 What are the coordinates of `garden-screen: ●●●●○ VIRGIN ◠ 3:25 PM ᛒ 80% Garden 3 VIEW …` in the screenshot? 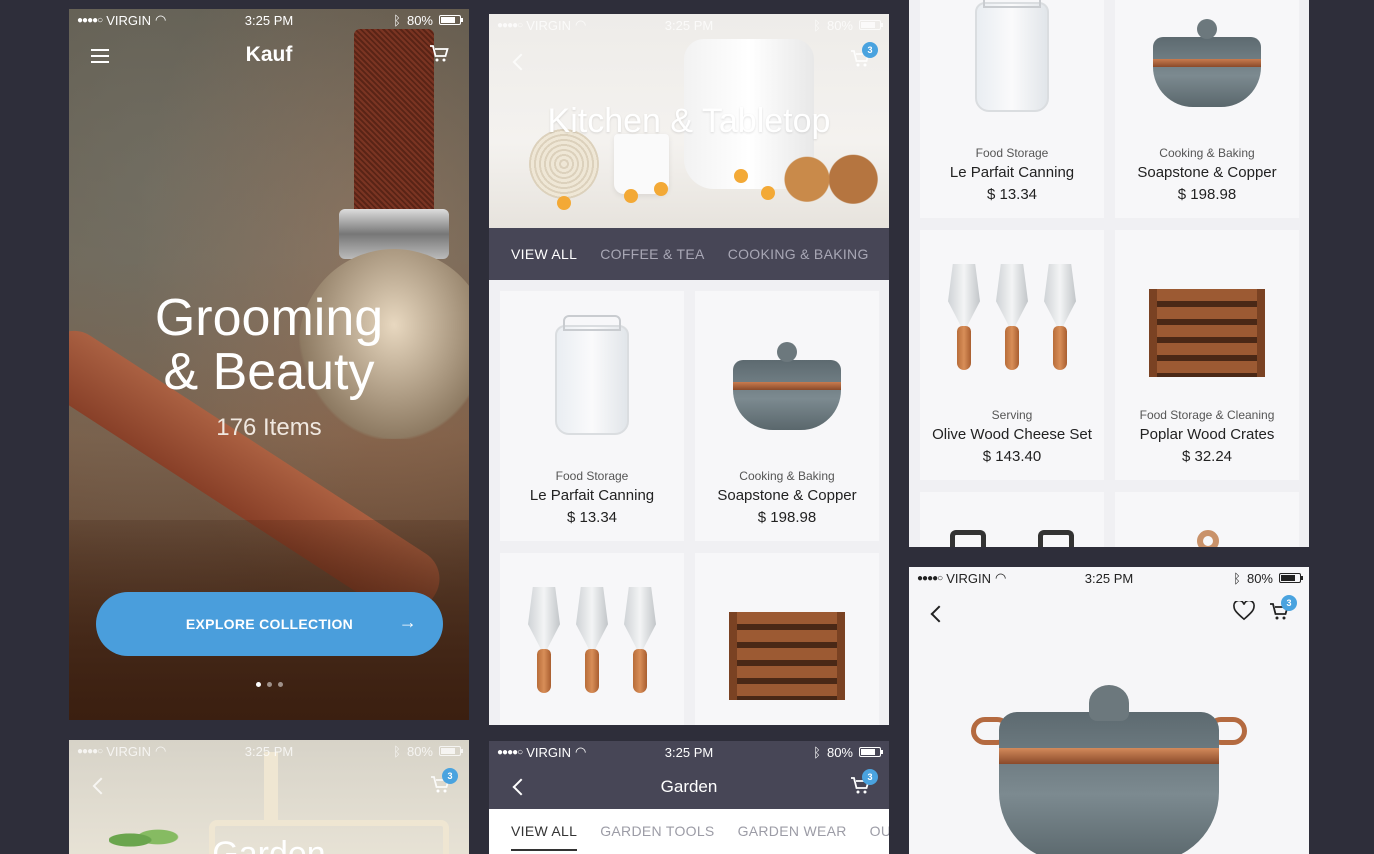 It's located at (689, 797).